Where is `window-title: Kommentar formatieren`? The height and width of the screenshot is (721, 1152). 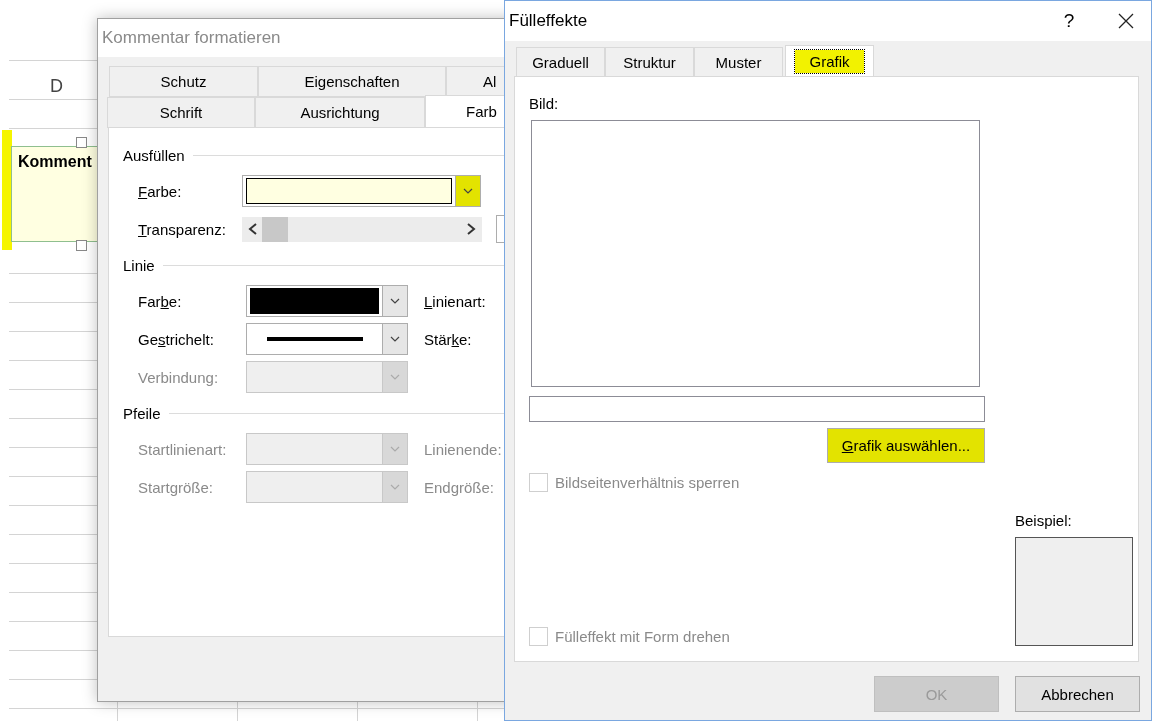
window-title: Kommentar formatieren is located at coordinates (191, 38).